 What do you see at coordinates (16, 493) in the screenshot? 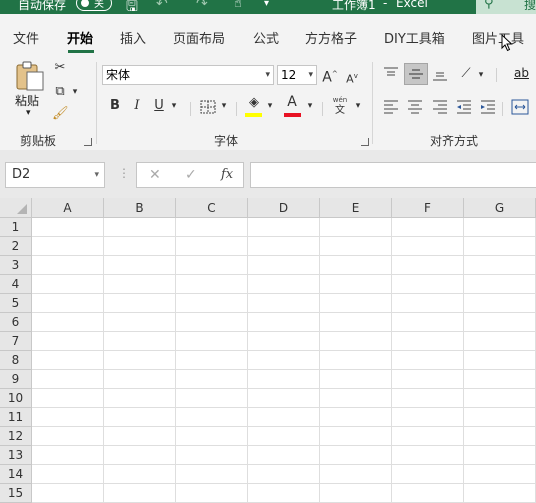
I see `row-header: 15` at bounding box center [16, 493].